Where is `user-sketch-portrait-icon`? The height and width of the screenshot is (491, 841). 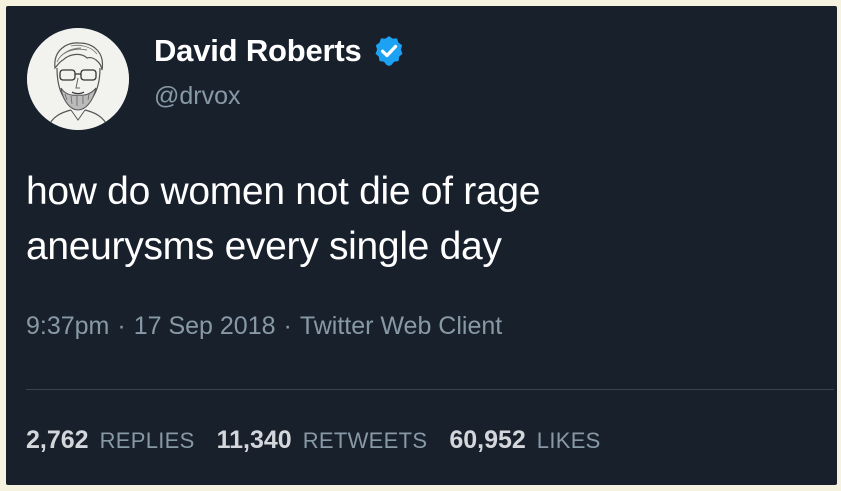 user-sketch-portrait-icon is located at coordinates (78, 79).